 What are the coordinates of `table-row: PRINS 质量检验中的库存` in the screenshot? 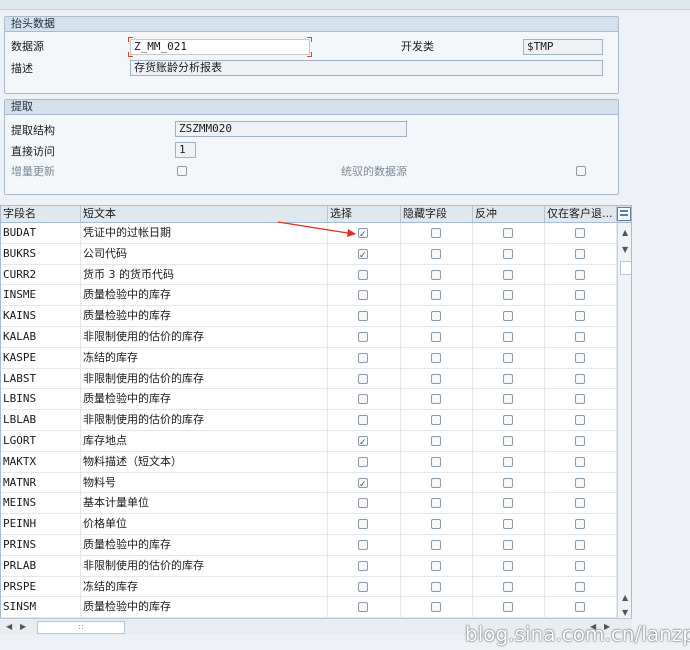 It's located at (309, 545).